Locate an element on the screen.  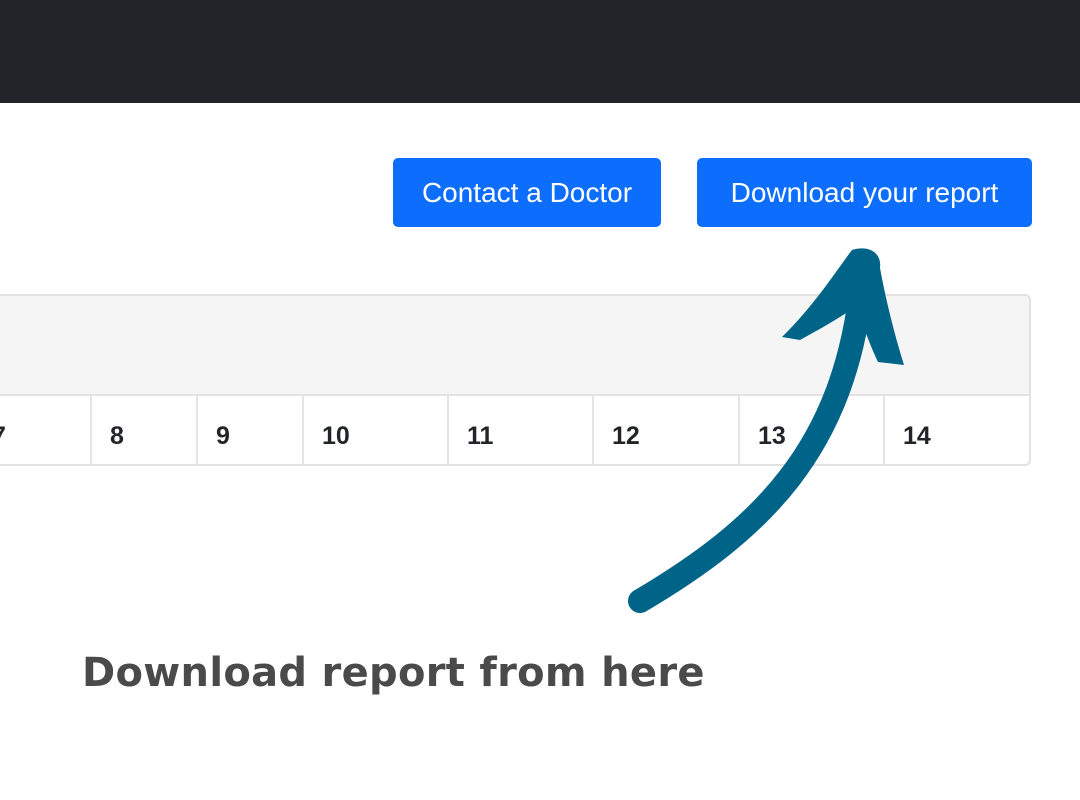
day-cell: 14 is located at coordinates (957, 430).